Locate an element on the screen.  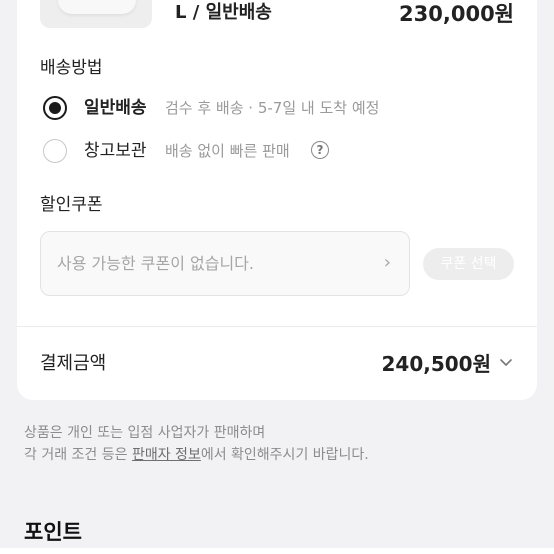
notice-line-2: 각 거래 조건 등은 판매자 정보에서 확인해주시기 바랍니다. is located at coordinates (196, 455).